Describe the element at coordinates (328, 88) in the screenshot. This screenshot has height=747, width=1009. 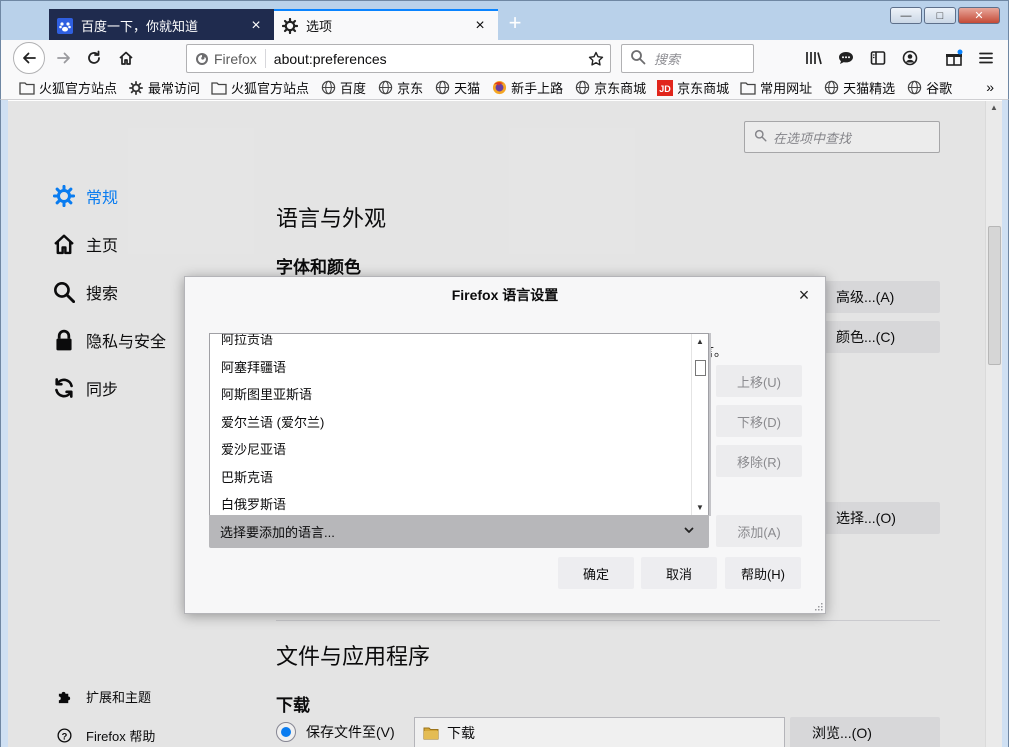
I see `globe-icon` at that location.